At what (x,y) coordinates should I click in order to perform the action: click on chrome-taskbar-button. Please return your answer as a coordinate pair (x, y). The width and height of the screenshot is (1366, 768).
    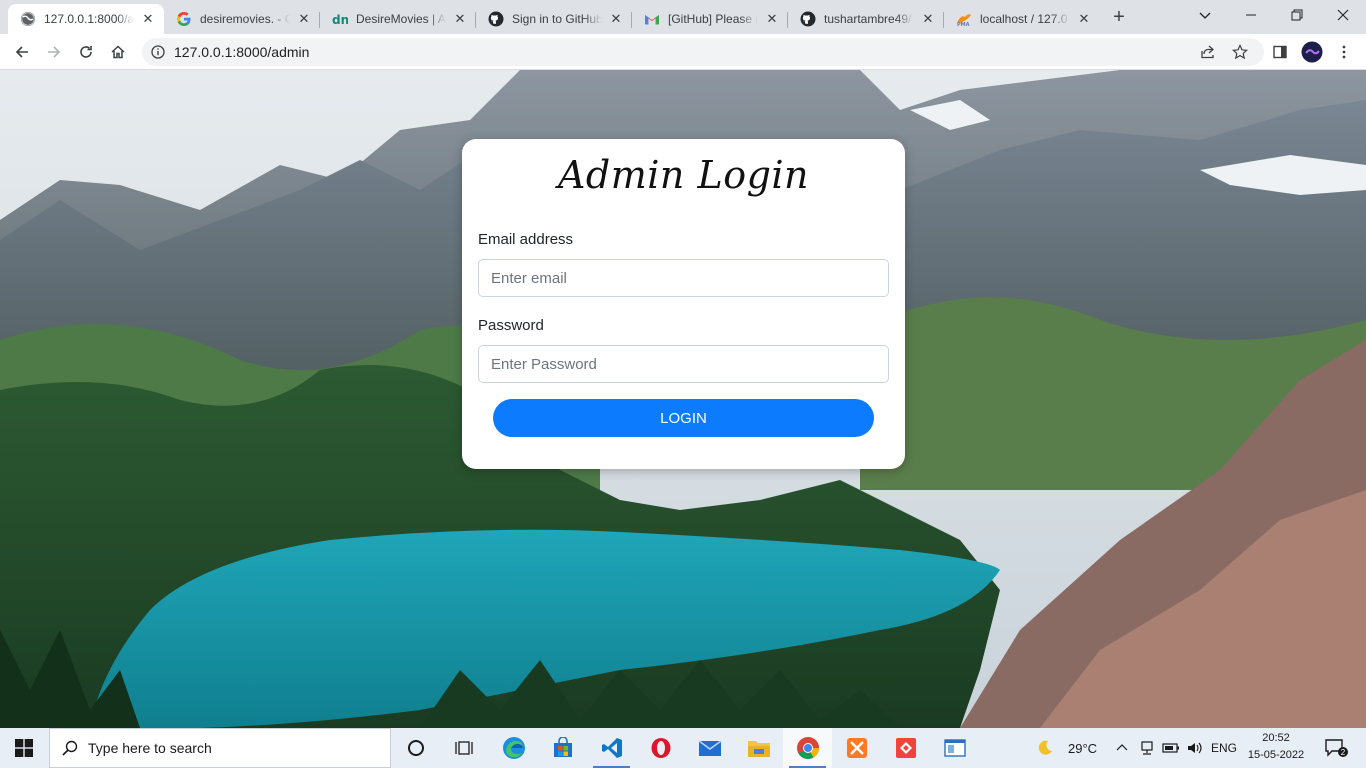
    Looking at the image, I should click on (807, 748).